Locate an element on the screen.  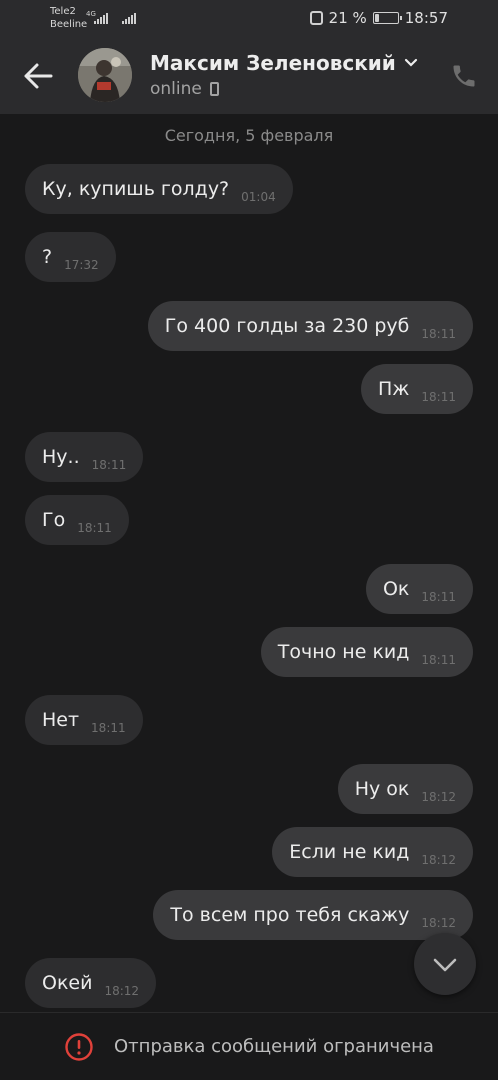
message-text: То всем про тебя скажу is located at coordinates (290, 915).